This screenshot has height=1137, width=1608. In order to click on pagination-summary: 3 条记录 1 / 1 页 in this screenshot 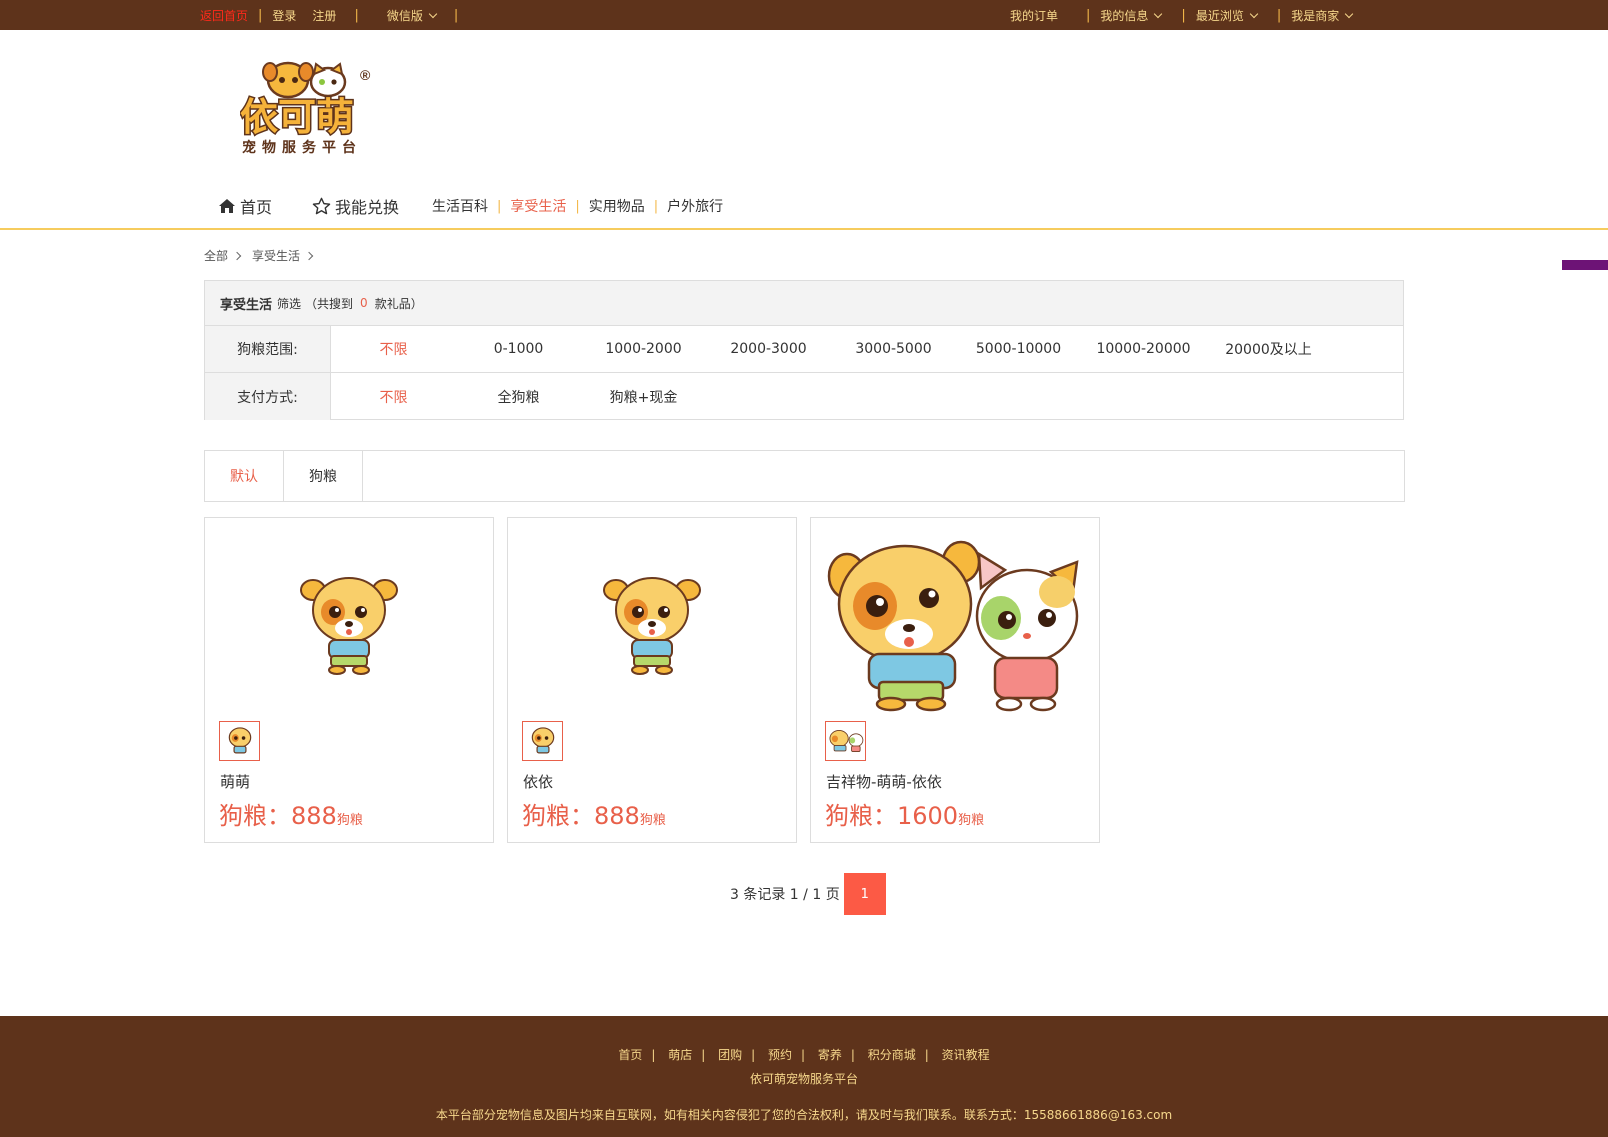, I will do `click(785, 895)`.